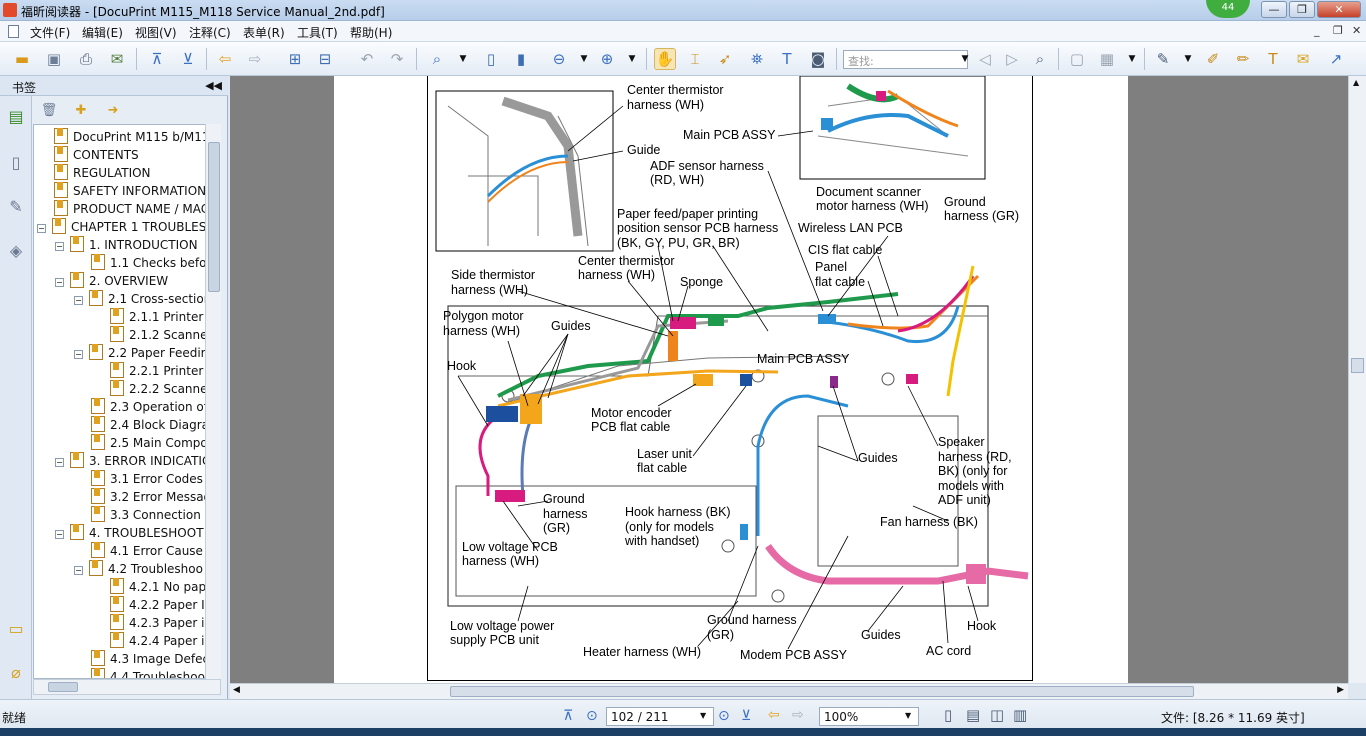  What do you see at coordinates (123, 209) in the screenshot?
I see `bookmark-item: PRODUCT NAME / MAC` at bounding box center [123, 209].